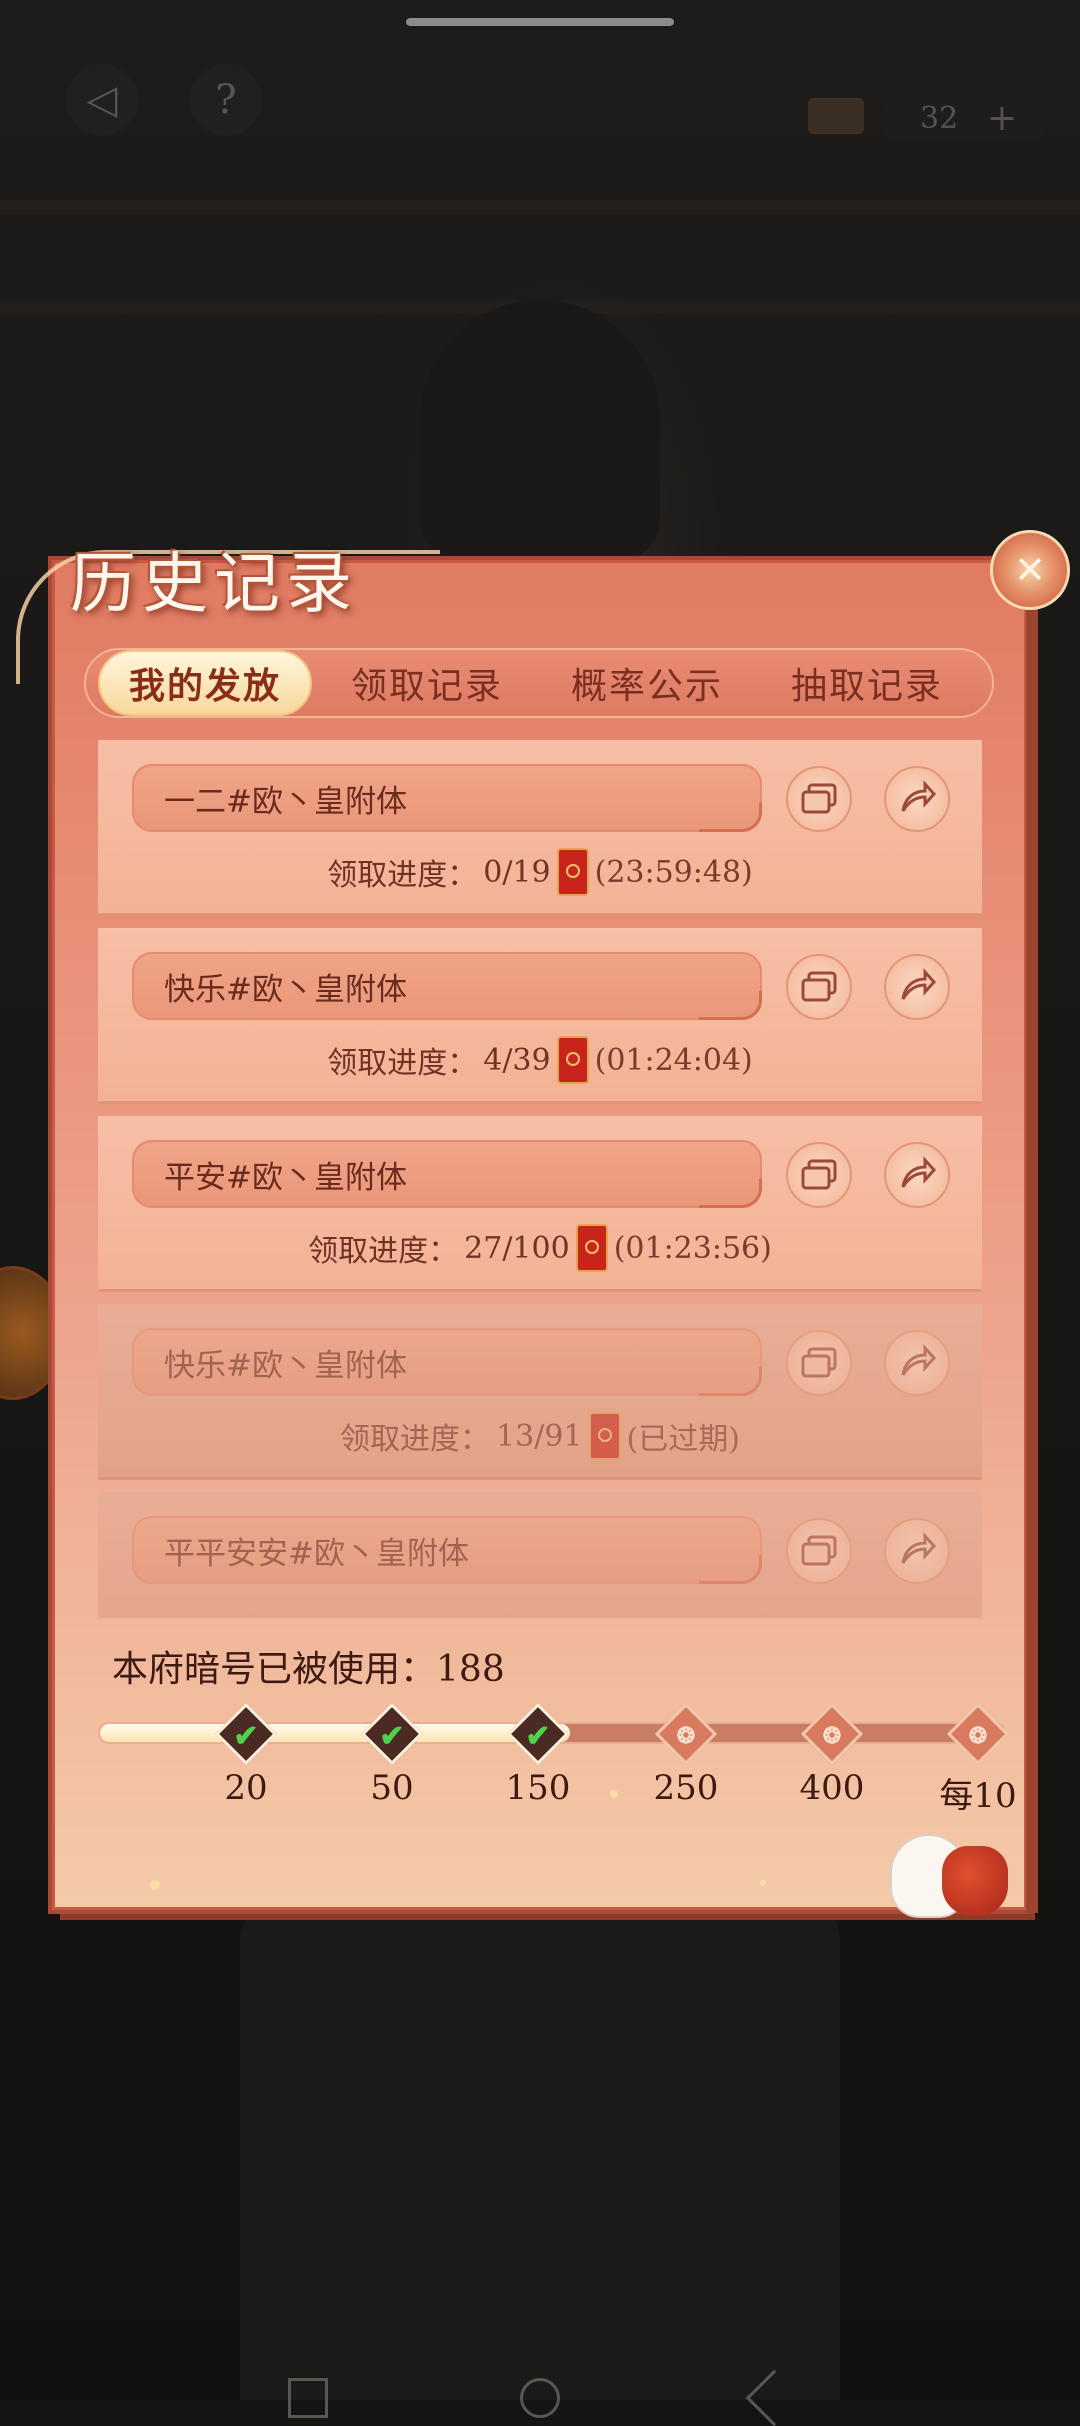 Image resolution: width=1080 pixels, height=2426 pixels. I want to click on help-icon: ?, so click(226, 100).